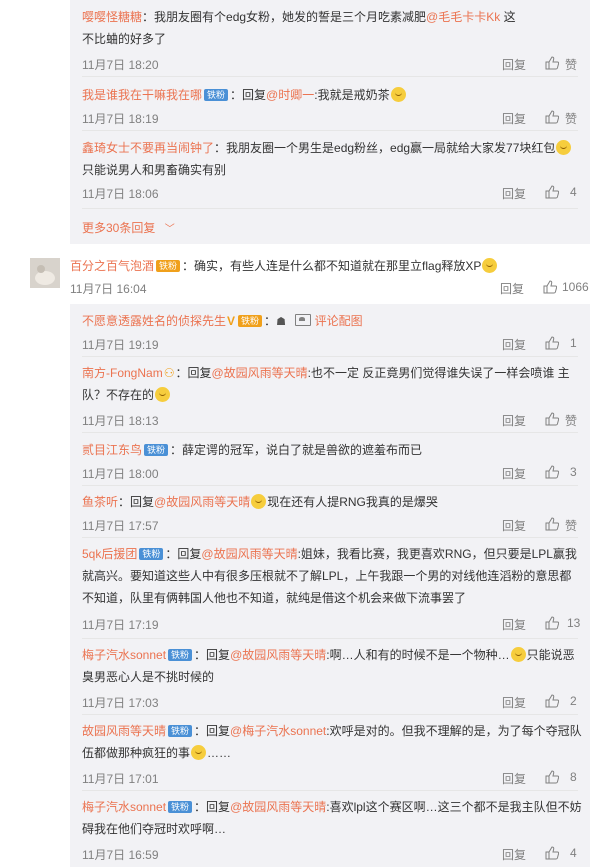  Describe the element at coordinates (120, 474) in the screenshot. I see `timestamp: 11月7日 18:00` at that location.